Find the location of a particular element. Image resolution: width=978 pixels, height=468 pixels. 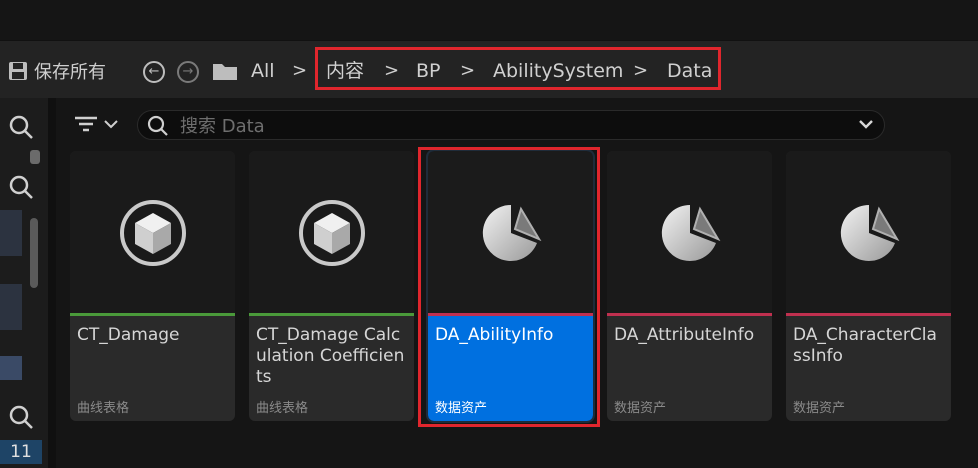

asset-tile: DA_AttributeInfo 数据资产 is located at coordinates (689, 286).